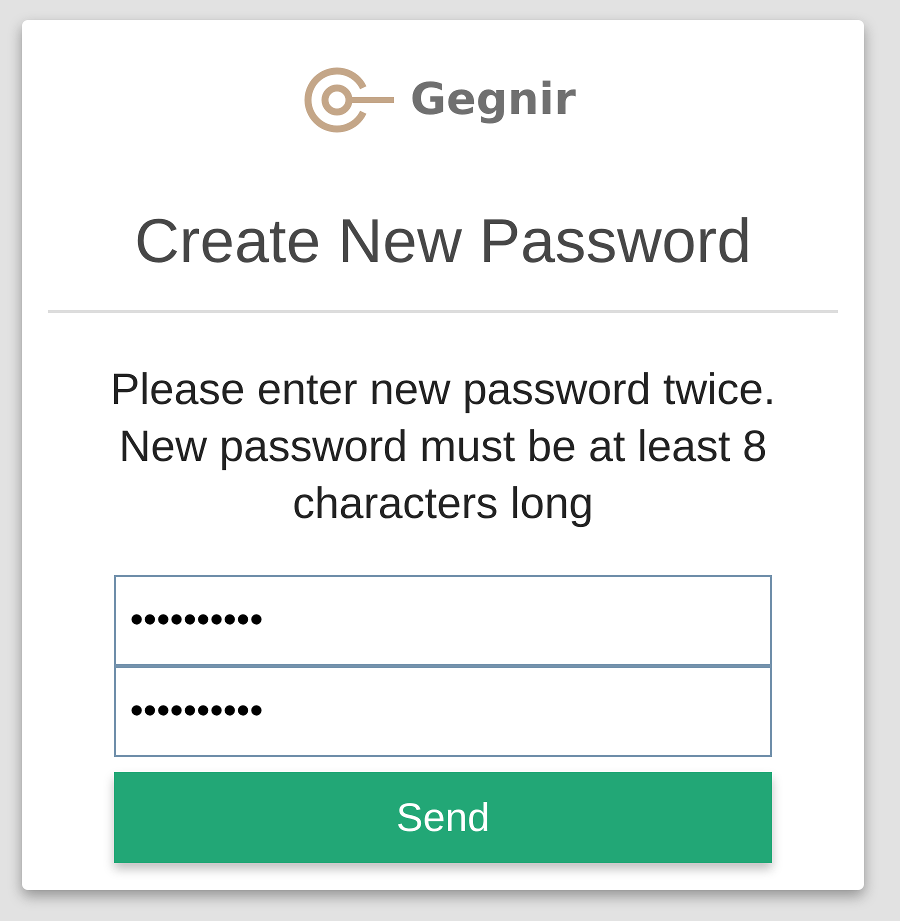  Describe the element at coordinates (443, 242) in the screenshot. I see `page-title: Create New Password` at that location.